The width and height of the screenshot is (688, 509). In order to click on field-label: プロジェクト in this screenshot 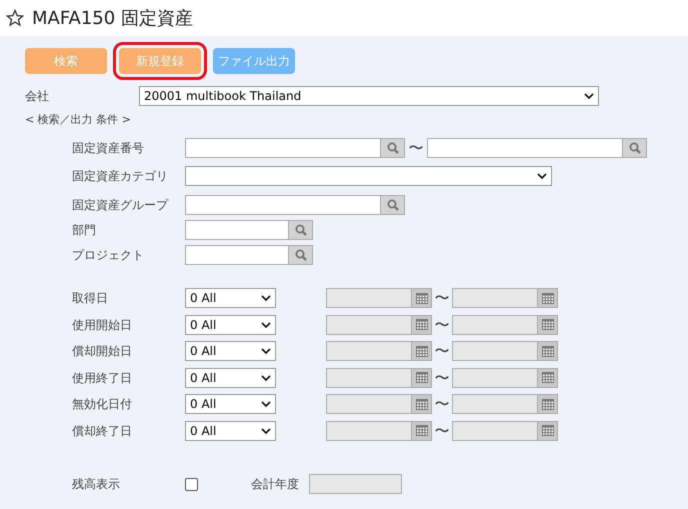, I will do `click(108, 255)`.